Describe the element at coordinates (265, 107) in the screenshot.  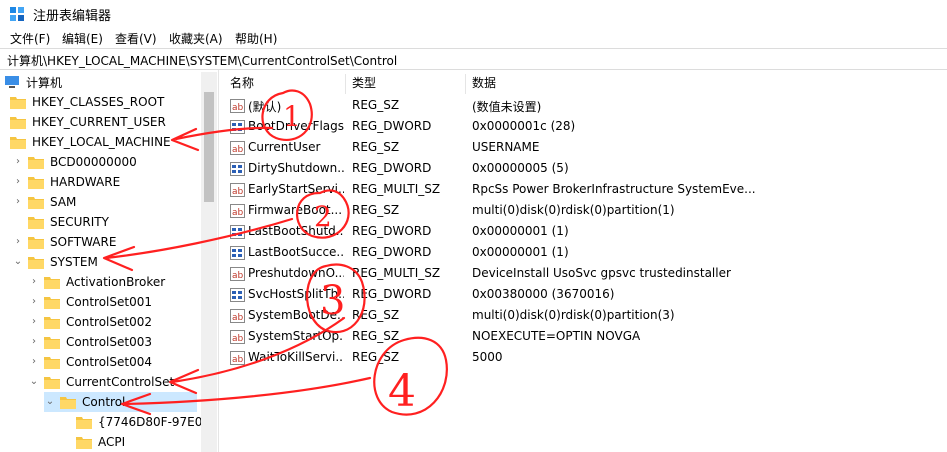
I see `value-name: (默认)` at that location.